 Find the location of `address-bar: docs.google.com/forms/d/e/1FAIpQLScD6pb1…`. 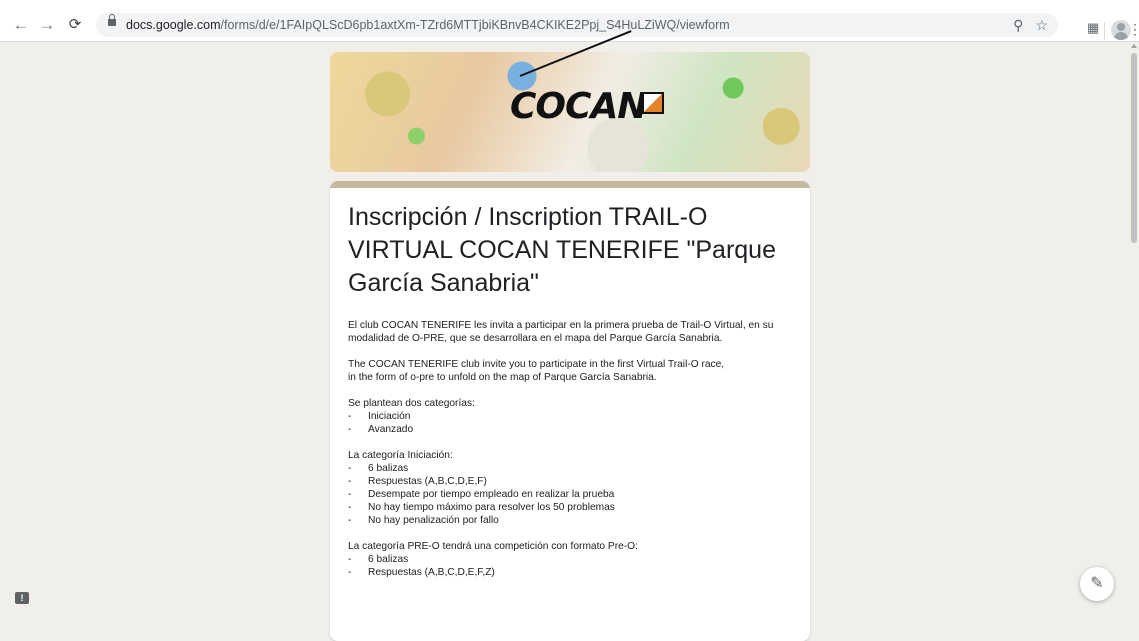

address-bar: docs.google.com/forms/d/e/1FAIpQLScD6pb1… is located at coordinates (577, 25).